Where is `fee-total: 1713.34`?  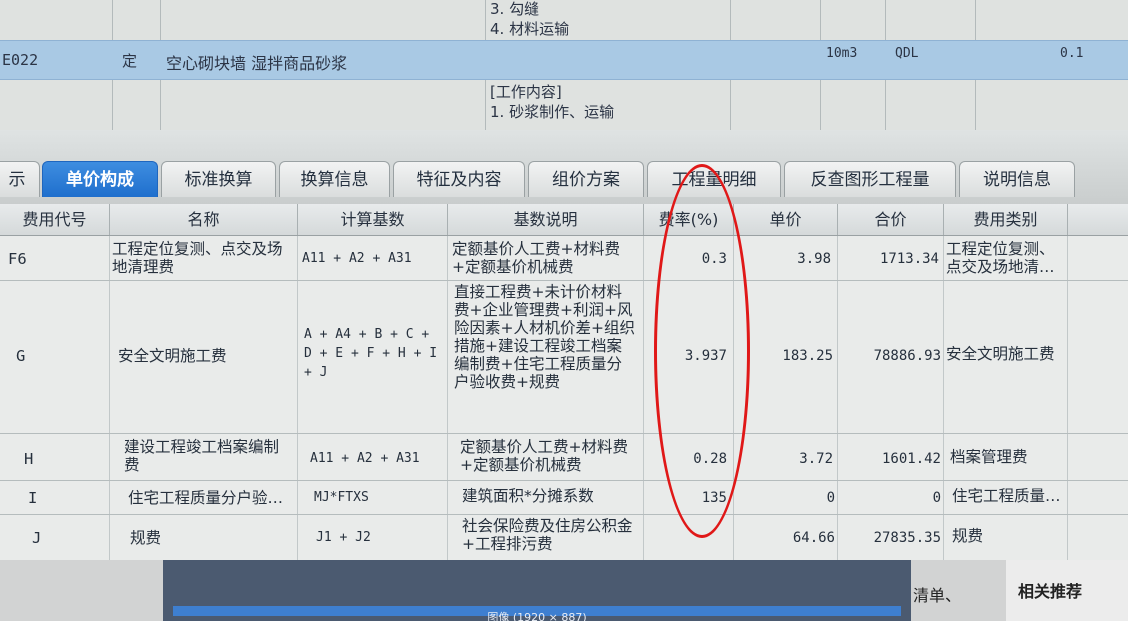 fee-total: 1713.34 is located at coordinates (909, 259).